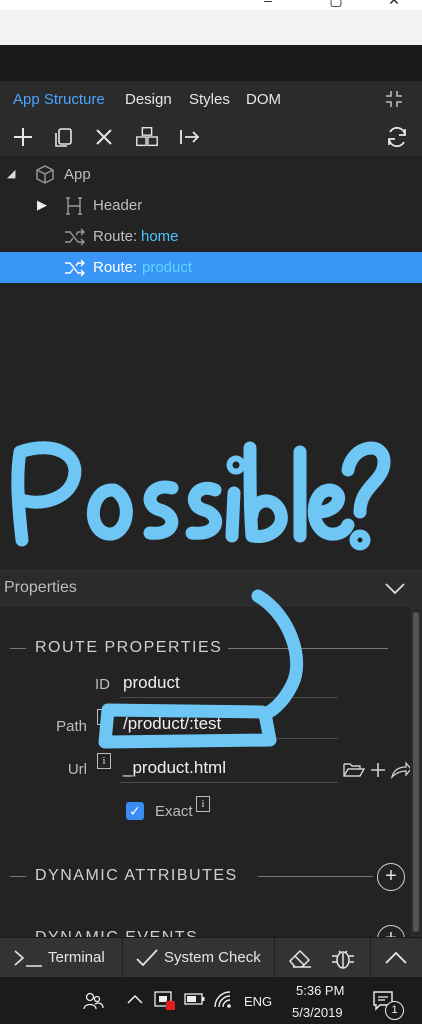 The width and height of the screenshot is (422, 1024). Describe the element at coordinates (147, 958) in the screenshot. I see `check-icon` at that location.